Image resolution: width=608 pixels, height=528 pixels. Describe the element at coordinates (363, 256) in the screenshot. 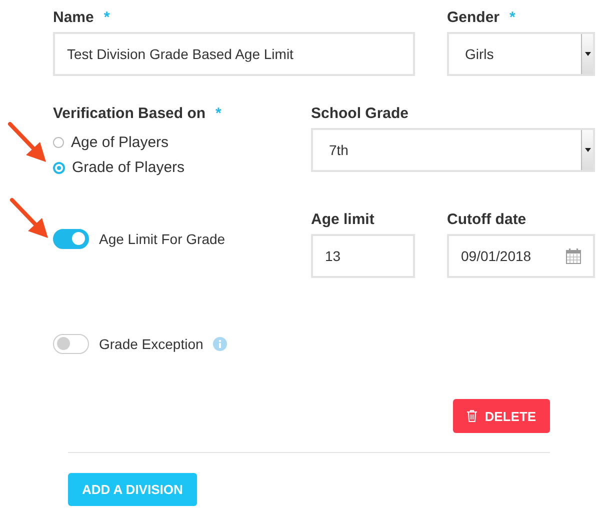

I see `age-limit-input-field: 13` at that location.